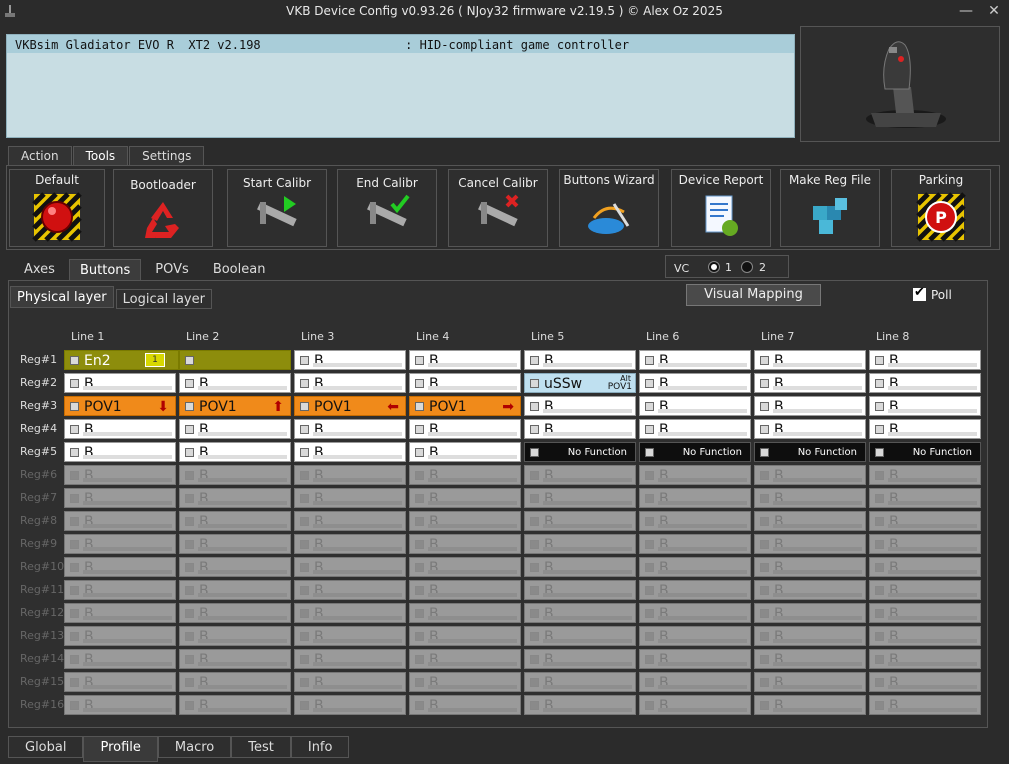  Describe the element at coordinates (235, 360) in the screenshot. I see `button-cell` at that location.